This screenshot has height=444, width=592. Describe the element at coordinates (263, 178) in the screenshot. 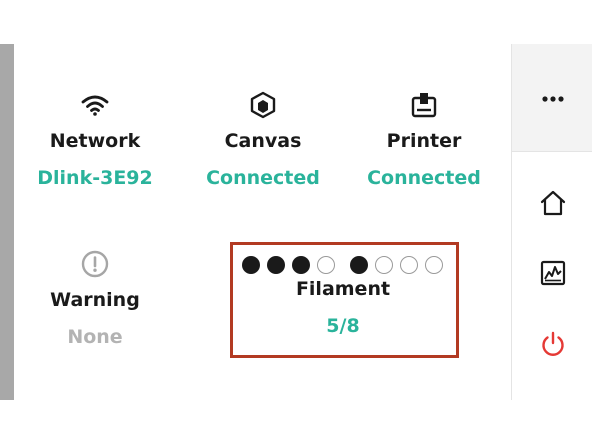

I see `canvas-value: Connected` at that location.